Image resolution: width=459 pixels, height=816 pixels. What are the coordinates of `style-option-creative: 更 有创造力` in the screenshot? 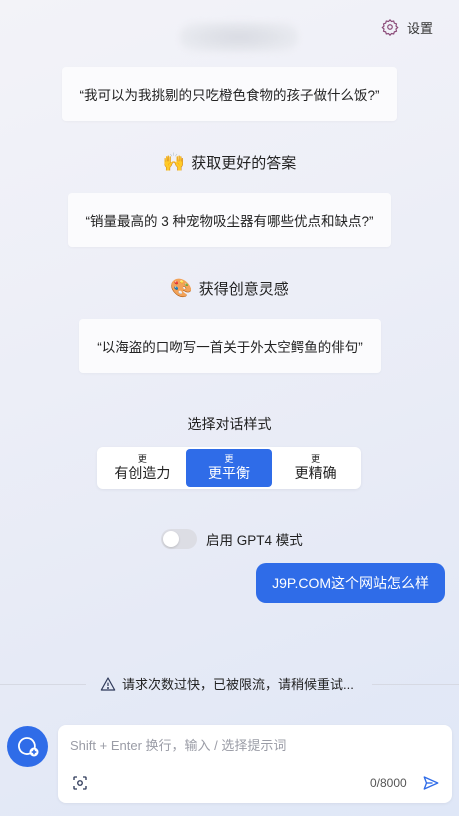 It's located at (142, 468).